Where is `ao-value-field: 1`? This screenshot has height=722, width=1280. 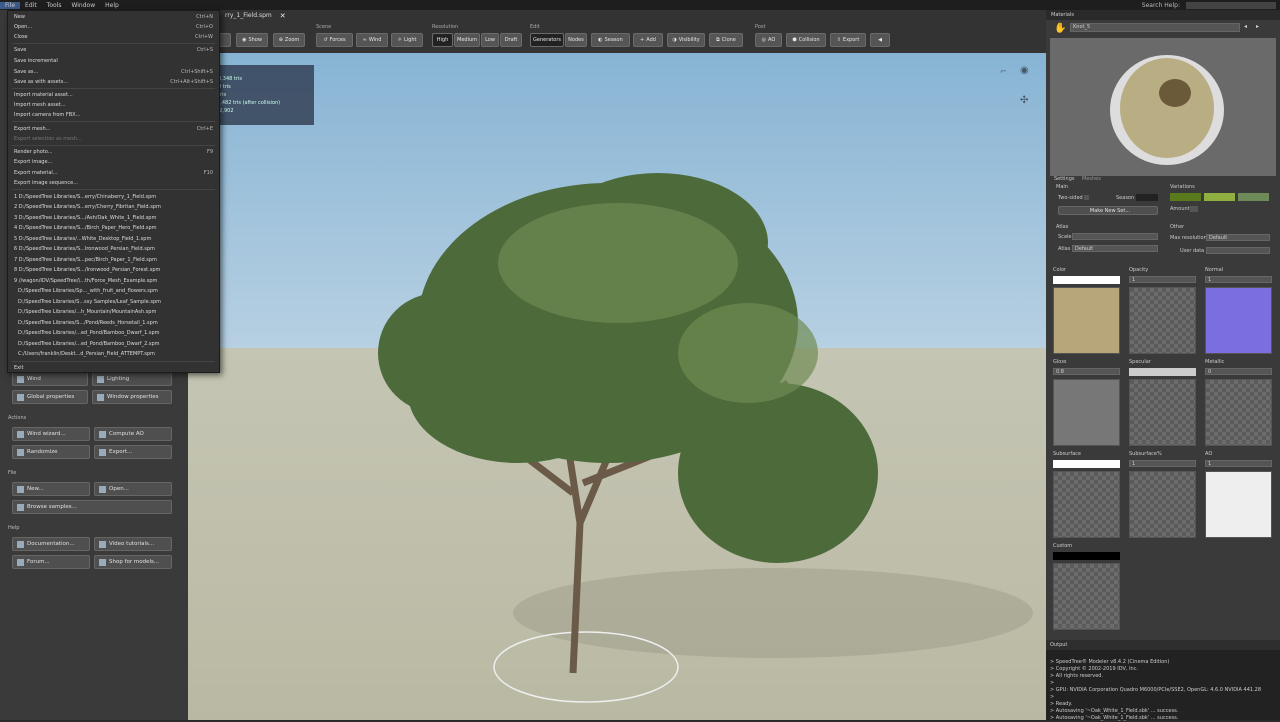
ao-value-field: 1 is located at coordinates (1238, 463).